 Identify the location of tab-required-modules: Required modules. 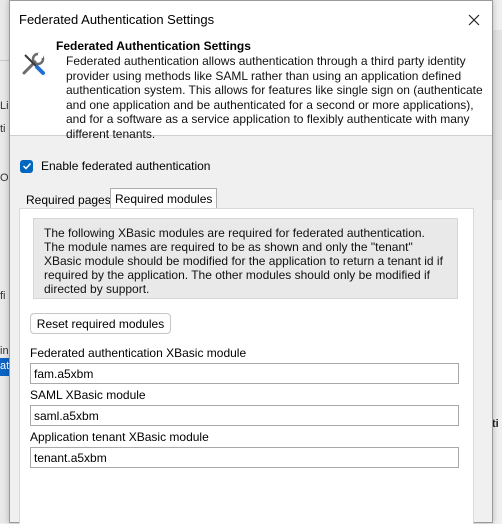
(164, 198).